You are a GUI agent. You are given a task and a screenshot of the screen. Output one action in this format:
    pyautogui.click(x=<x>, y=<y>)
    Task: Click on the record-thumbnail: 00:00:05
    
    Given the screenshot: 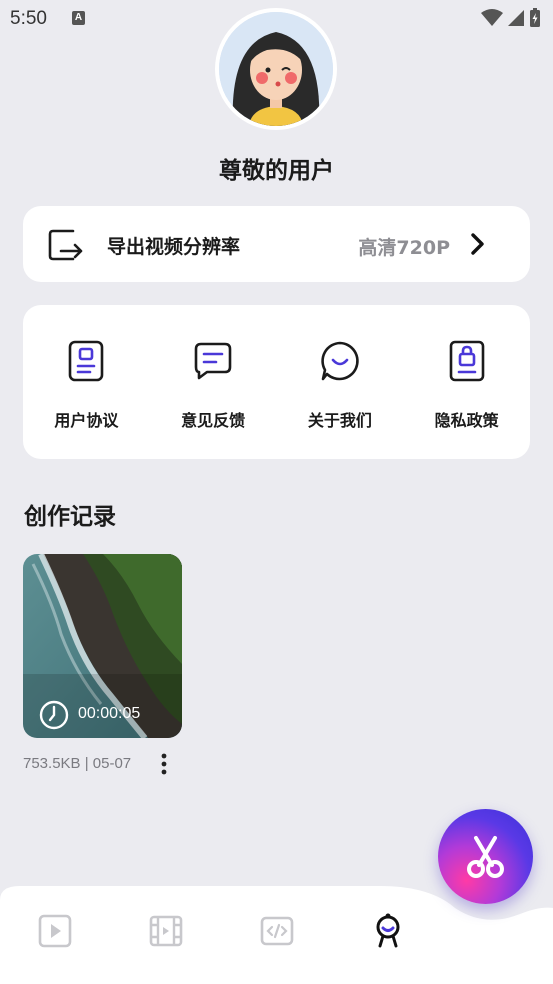 What is the action you would take?
    pyautogui.click(x=102, y=646)
    